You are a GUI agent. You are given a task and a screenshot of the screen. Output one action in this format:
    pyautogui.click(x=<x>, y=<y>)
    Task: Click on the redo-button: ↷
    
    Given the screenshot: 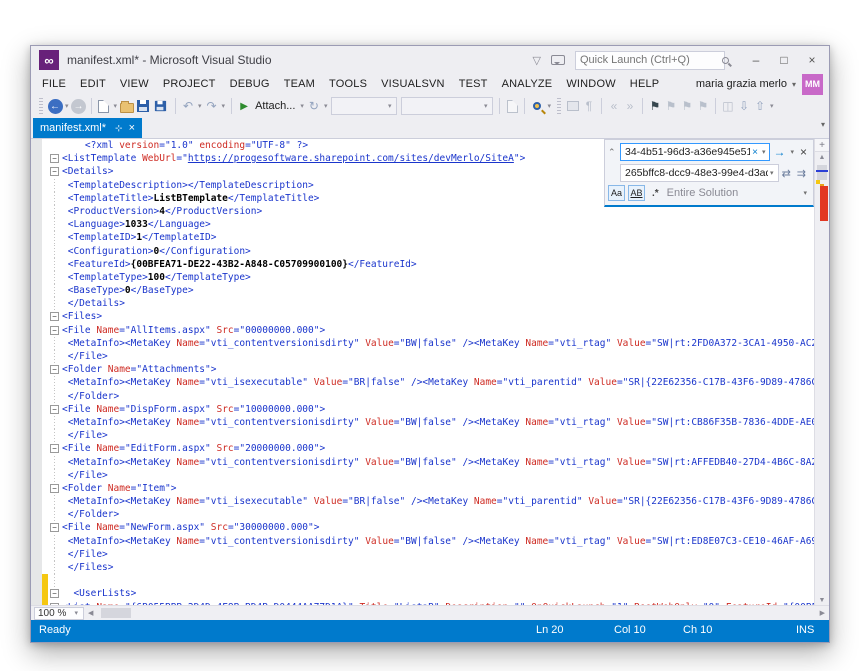 What is the action you would take?
    pyautogui.click(x=212, y=106)
    